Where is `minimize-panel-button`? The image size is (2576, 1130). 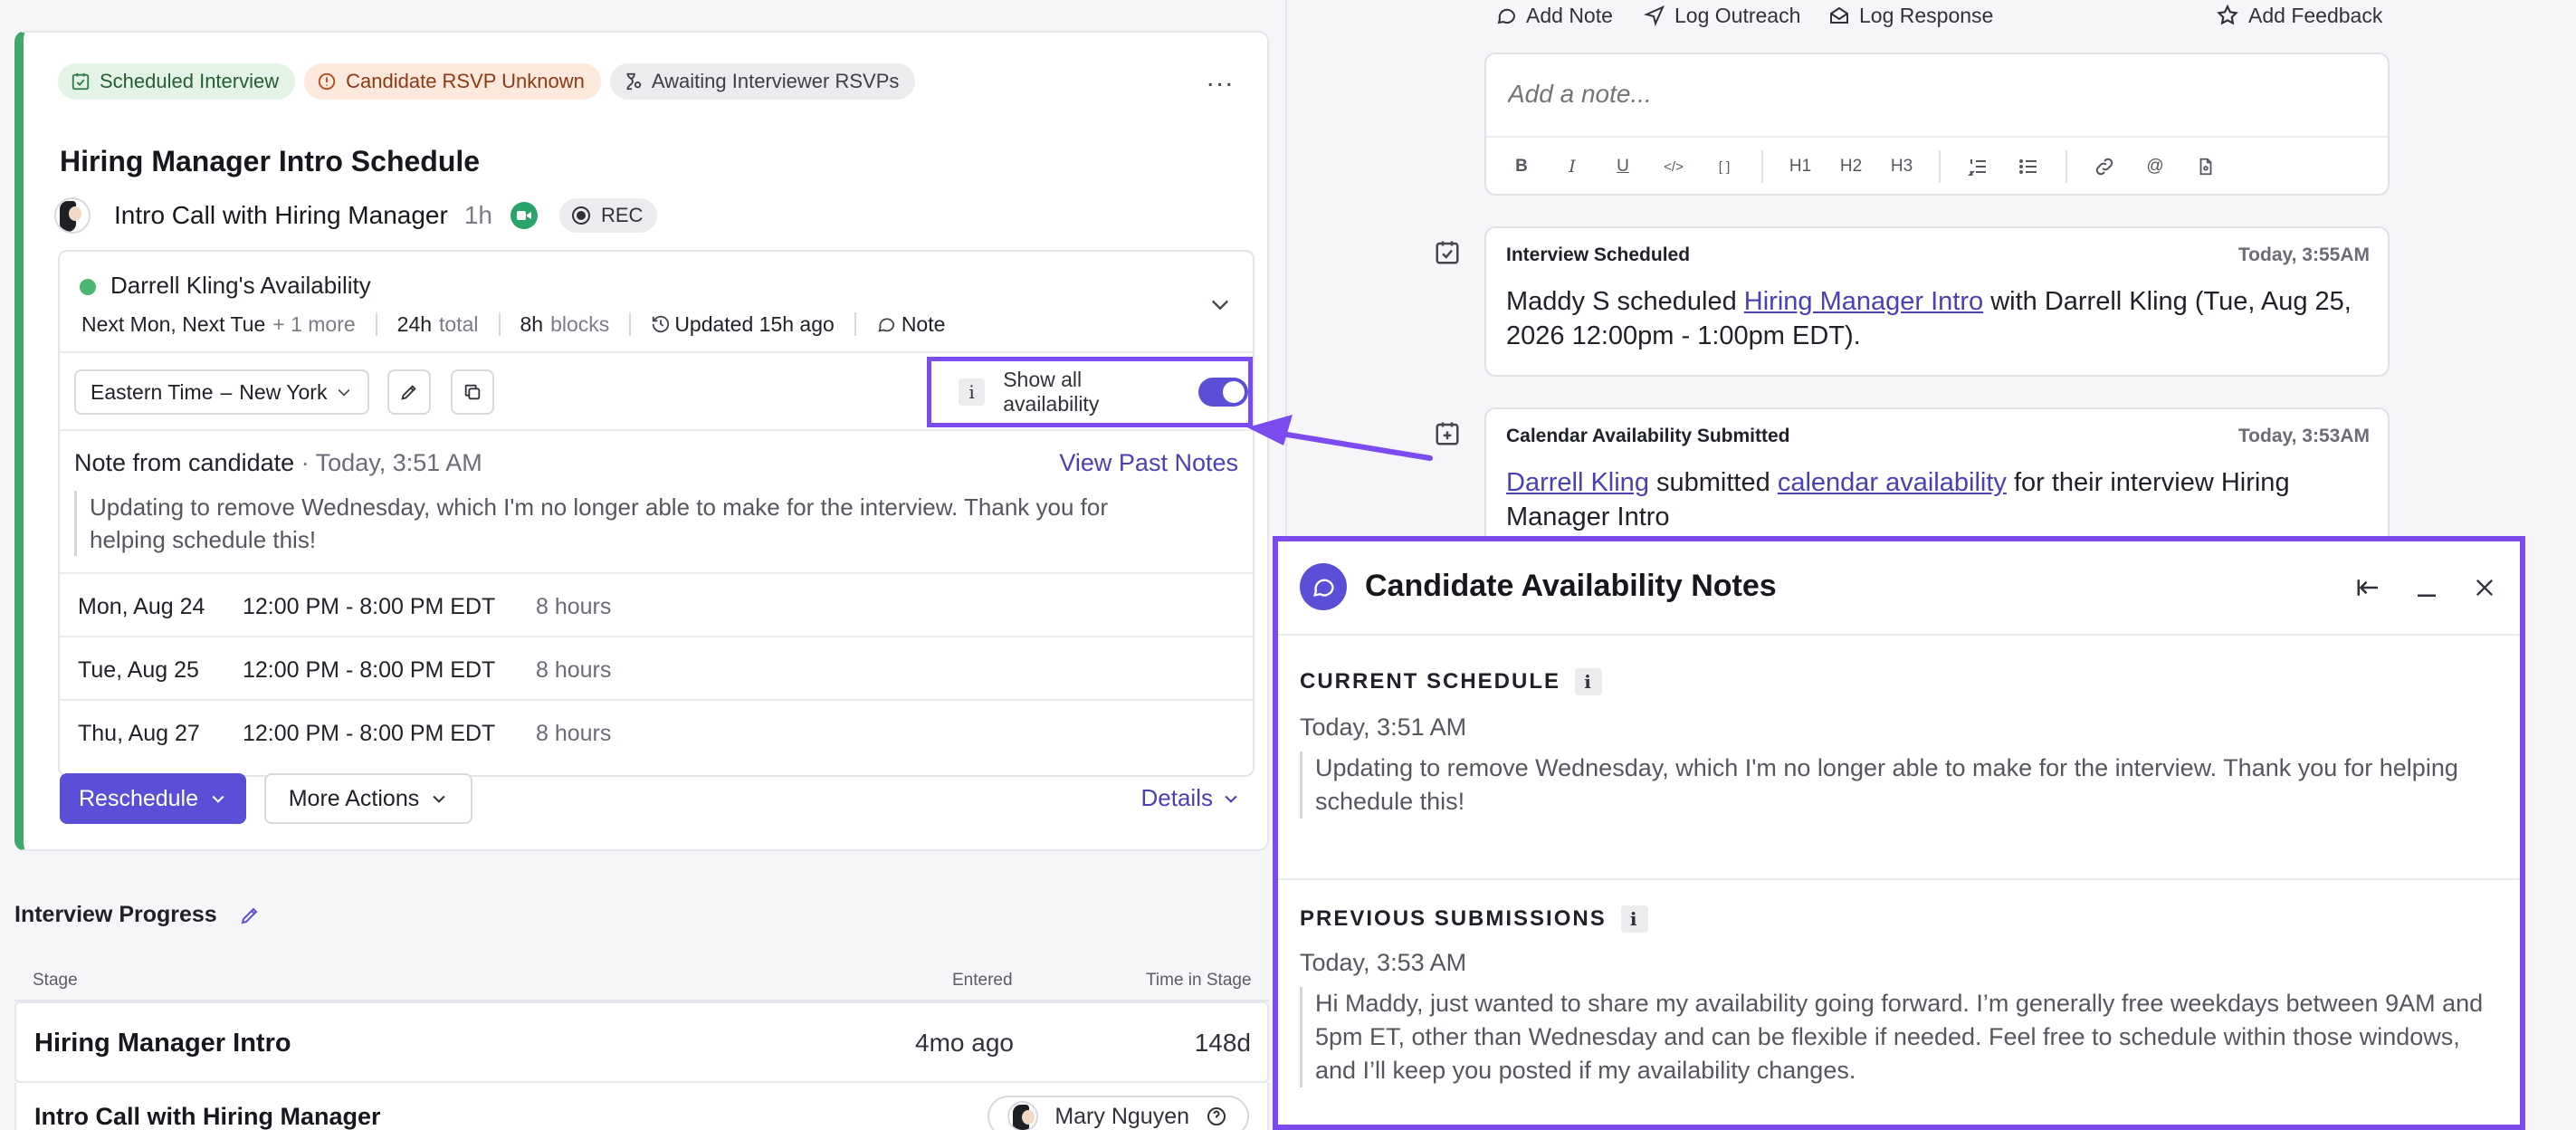
minimize-panel-button is located at coordinates (2426, 587).